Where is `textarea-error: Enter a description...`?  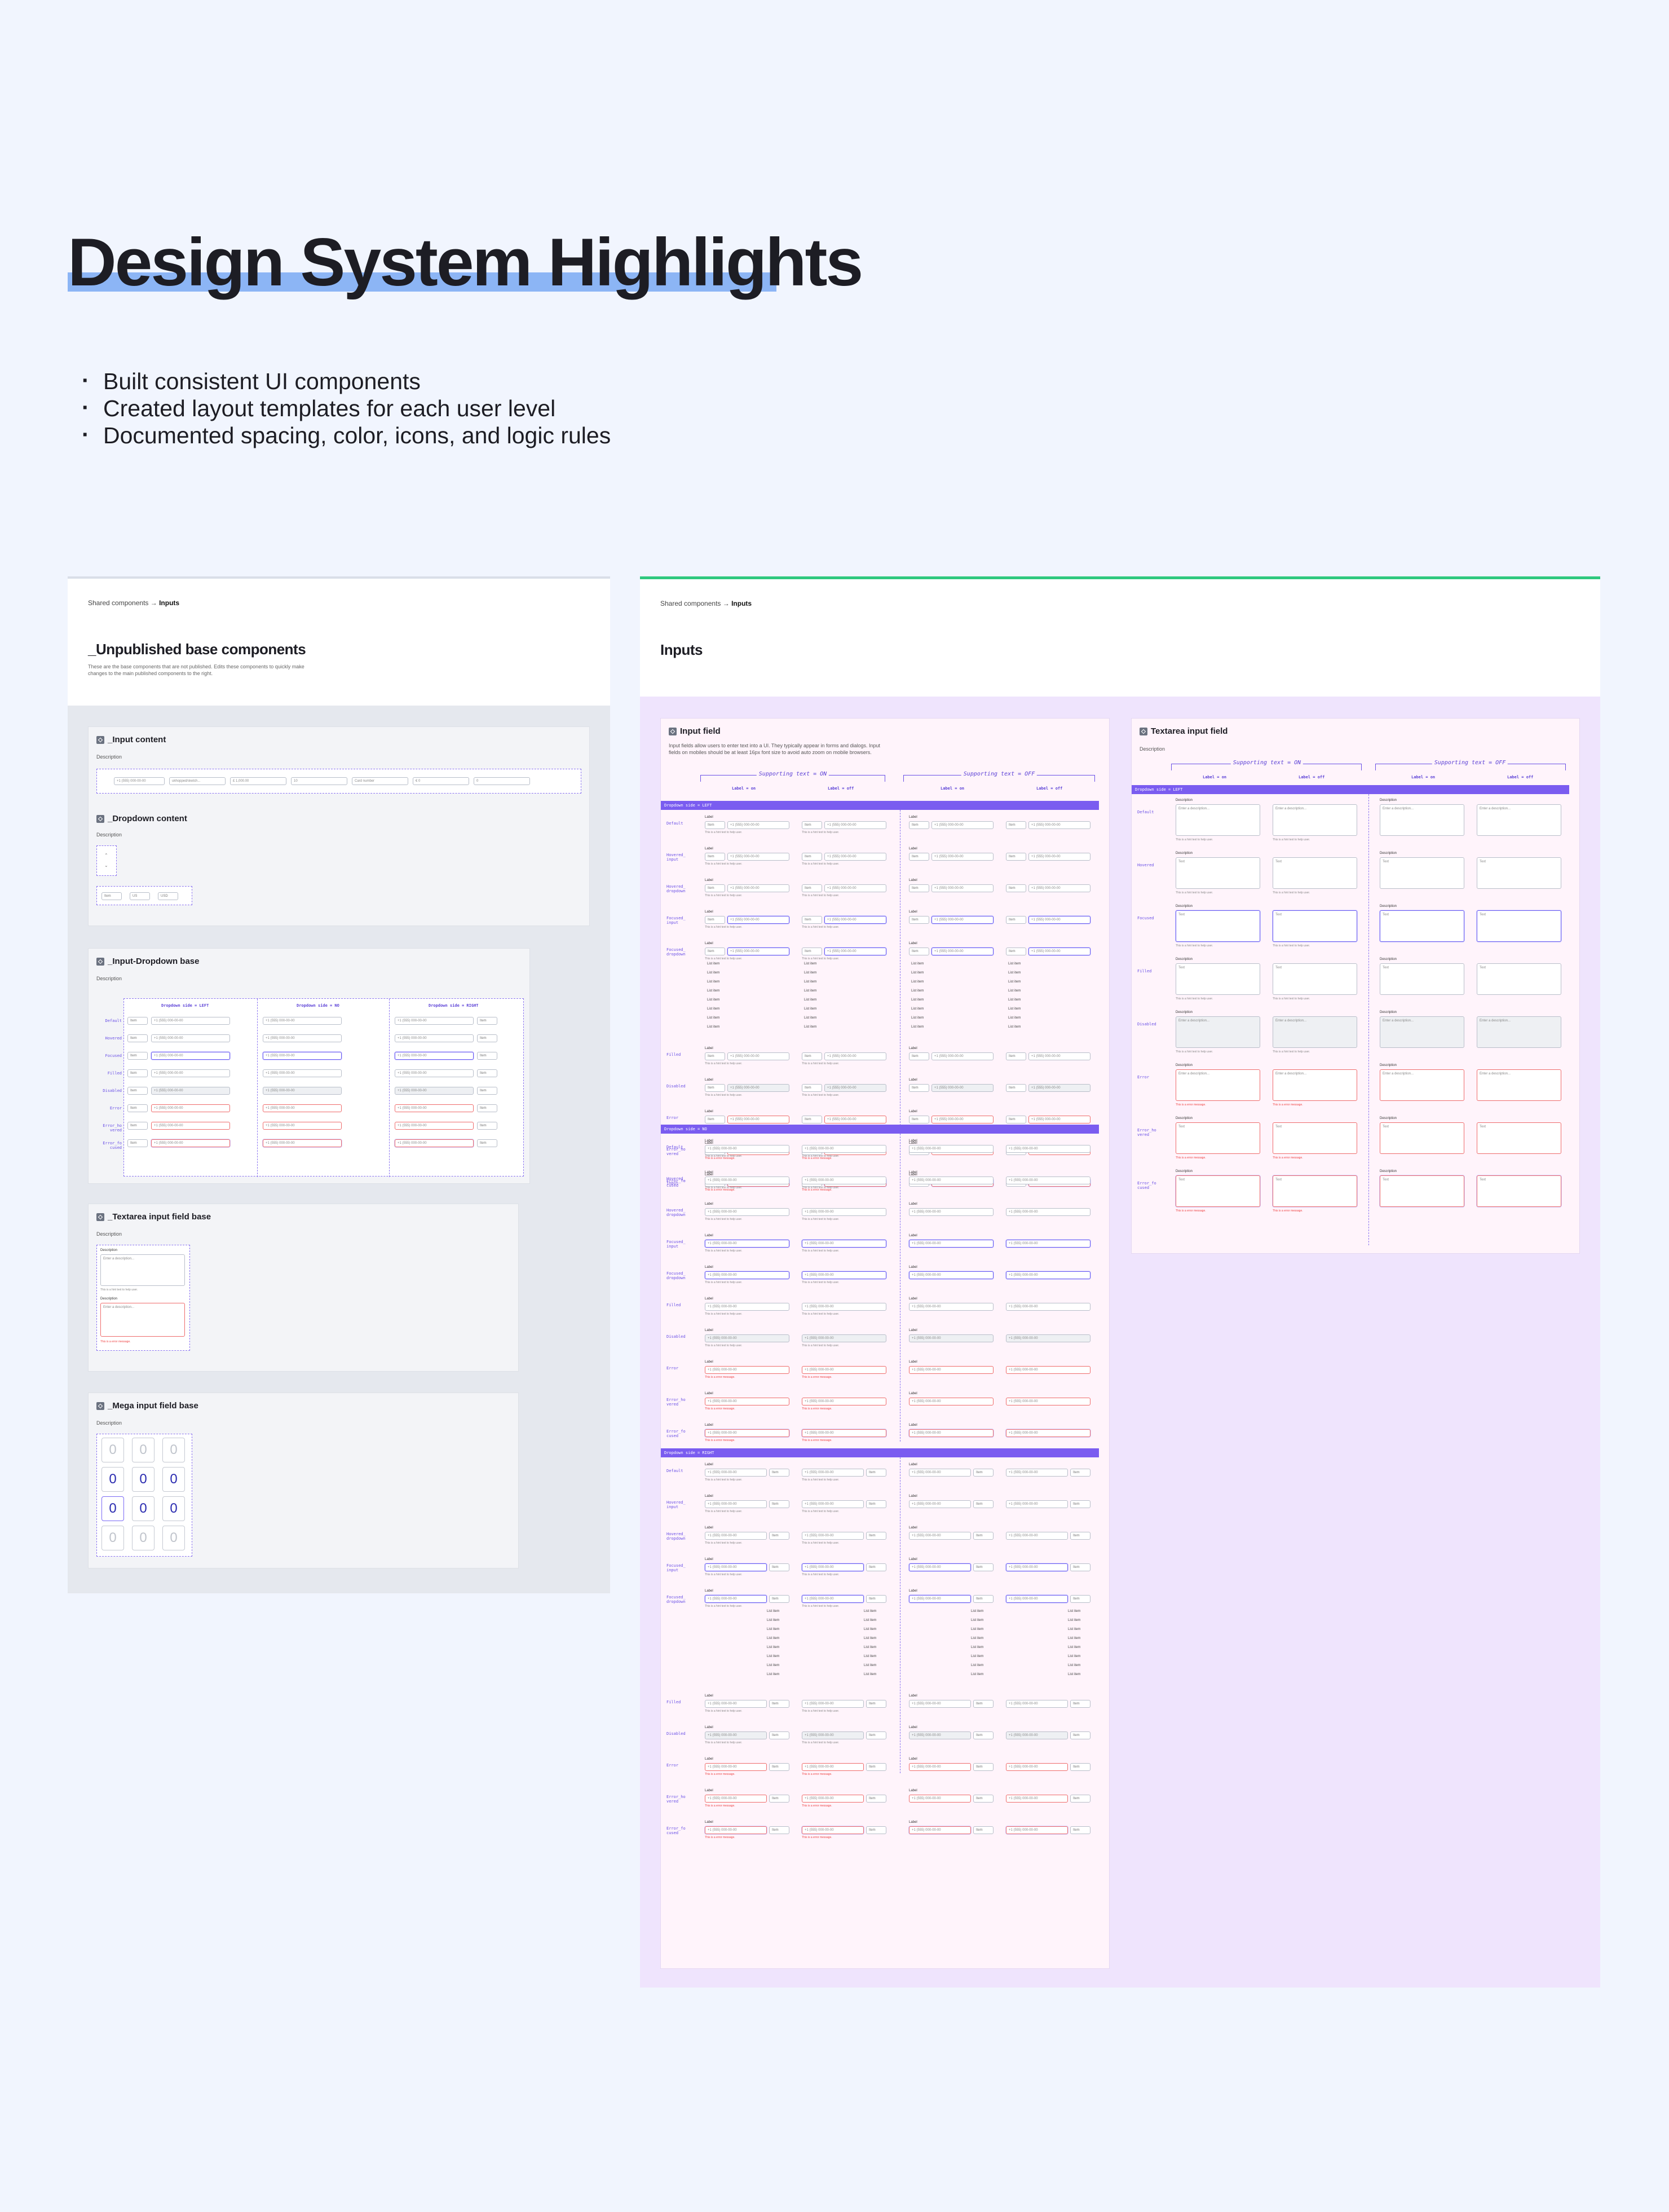 textarea-error: Enter a description... is located at coordinates (142, 1320).